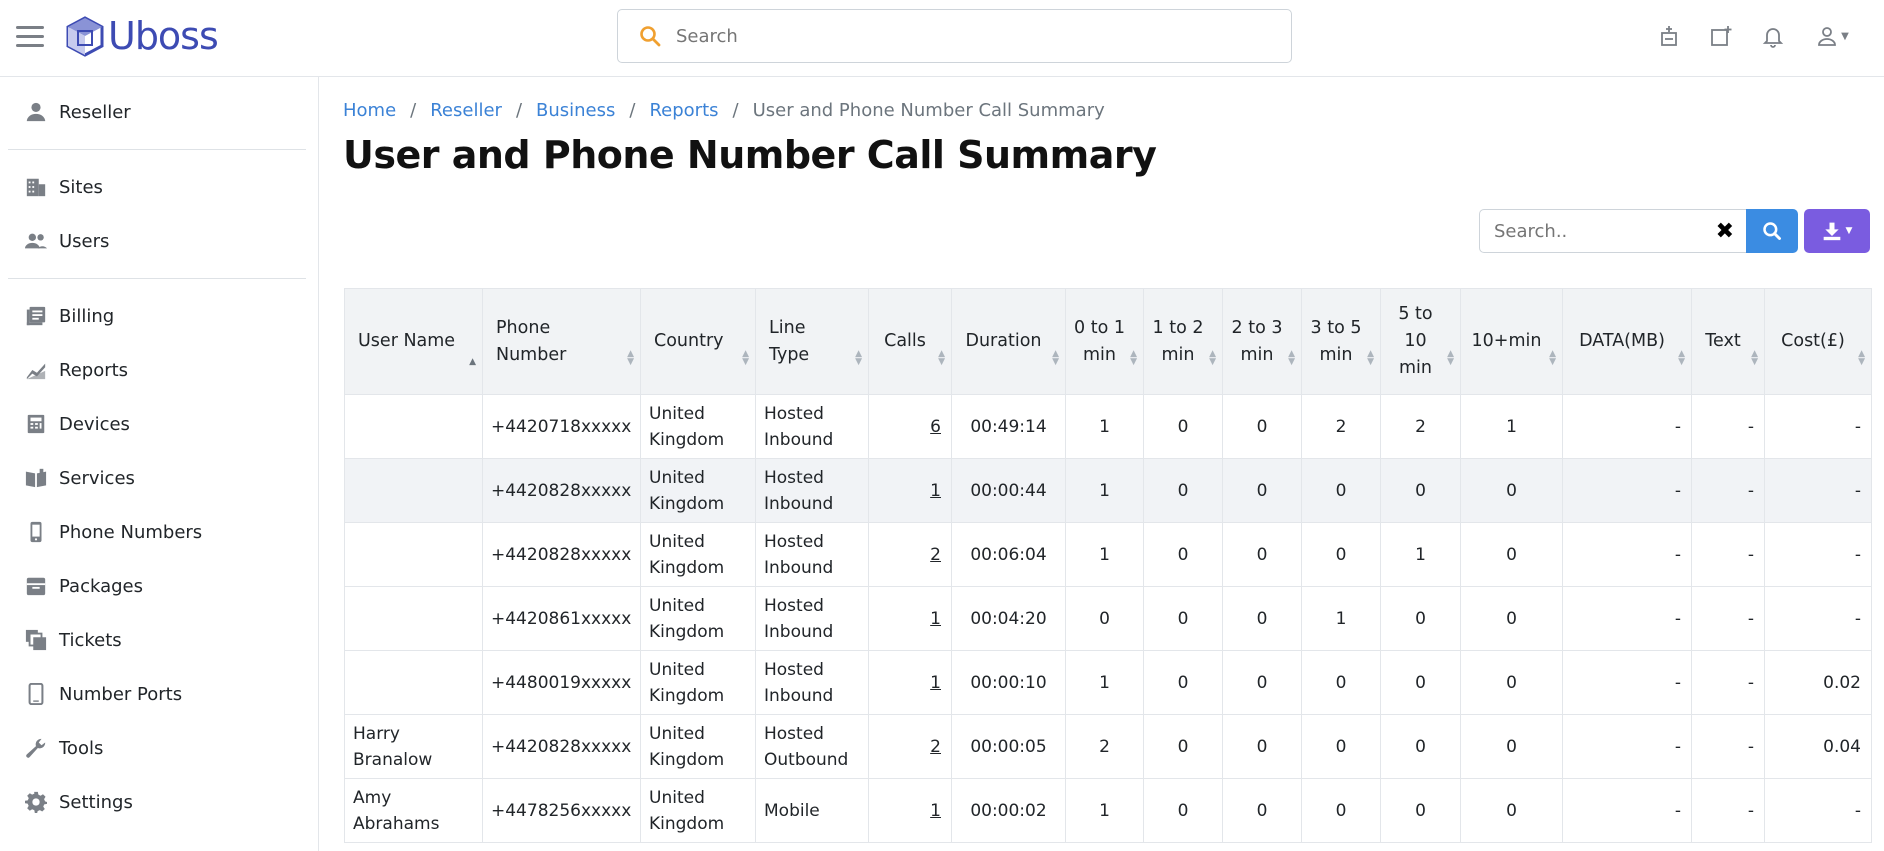 The width and height of the screenshot is (1884, 851). Describe the element at coordinates (1599, 231) in the screenshot. I see `table-search-input` at that location.